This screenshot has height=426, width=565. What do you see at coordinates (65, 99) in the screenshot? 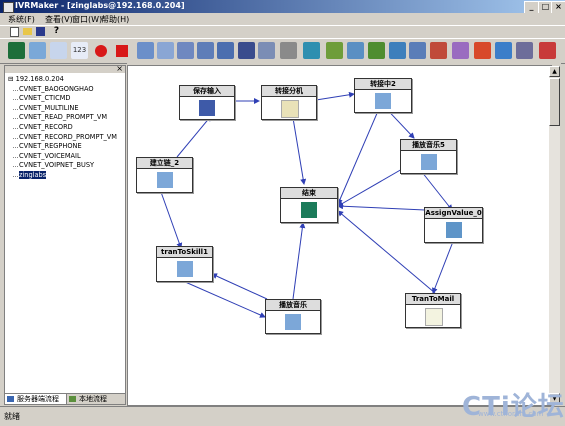
I see `tree-item: CVNET_CTICMD` at bounding box center [65, 99].